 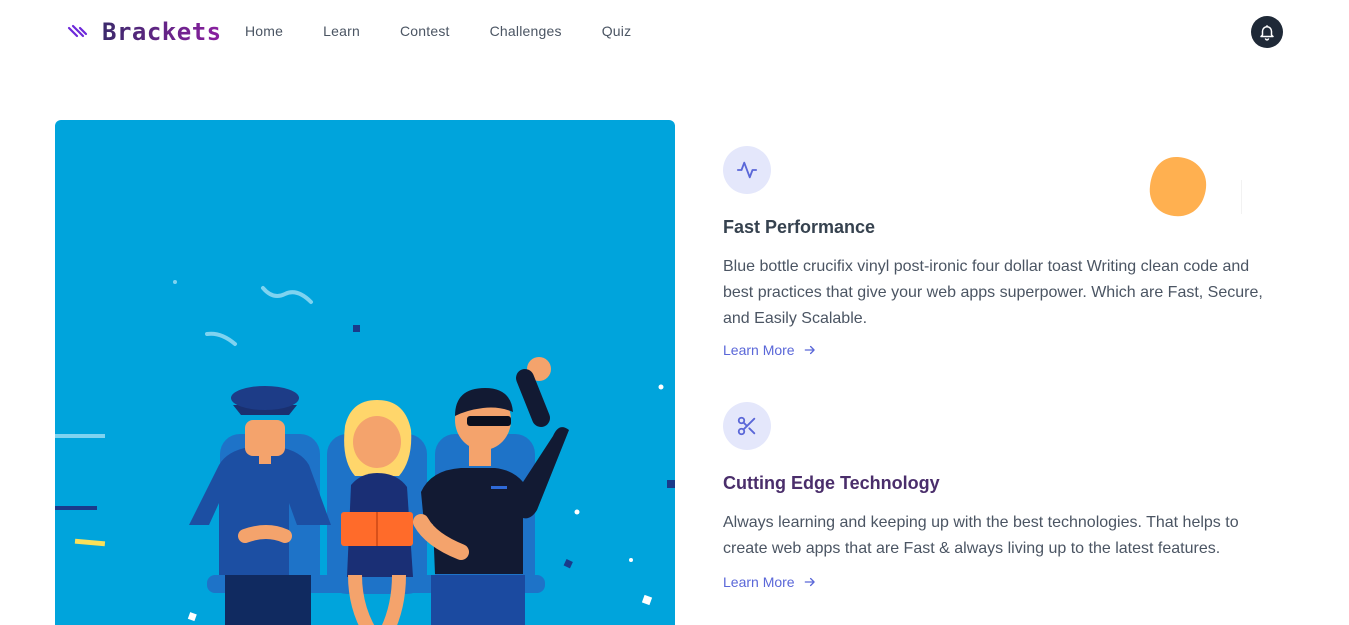 I want to click on nav-home-link: Home, so click(x=264, y=31).